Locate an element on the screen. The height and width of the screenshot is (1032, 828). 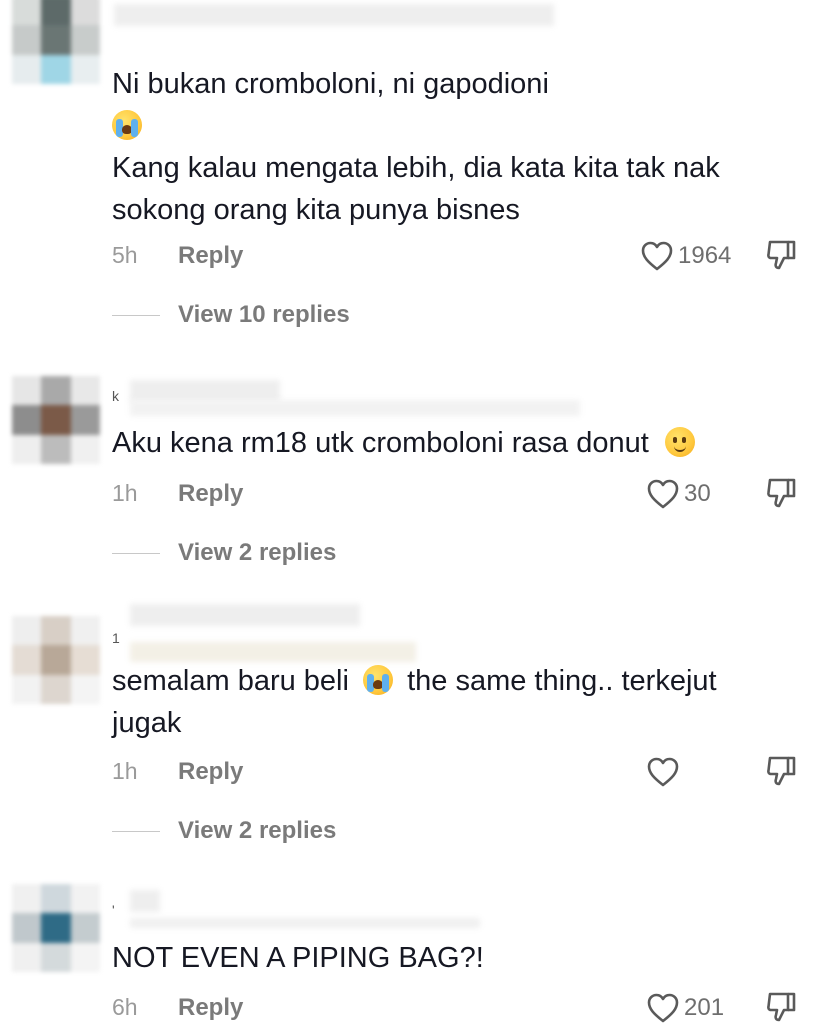
like-count: 1964 is located at coordinates (705, 255).